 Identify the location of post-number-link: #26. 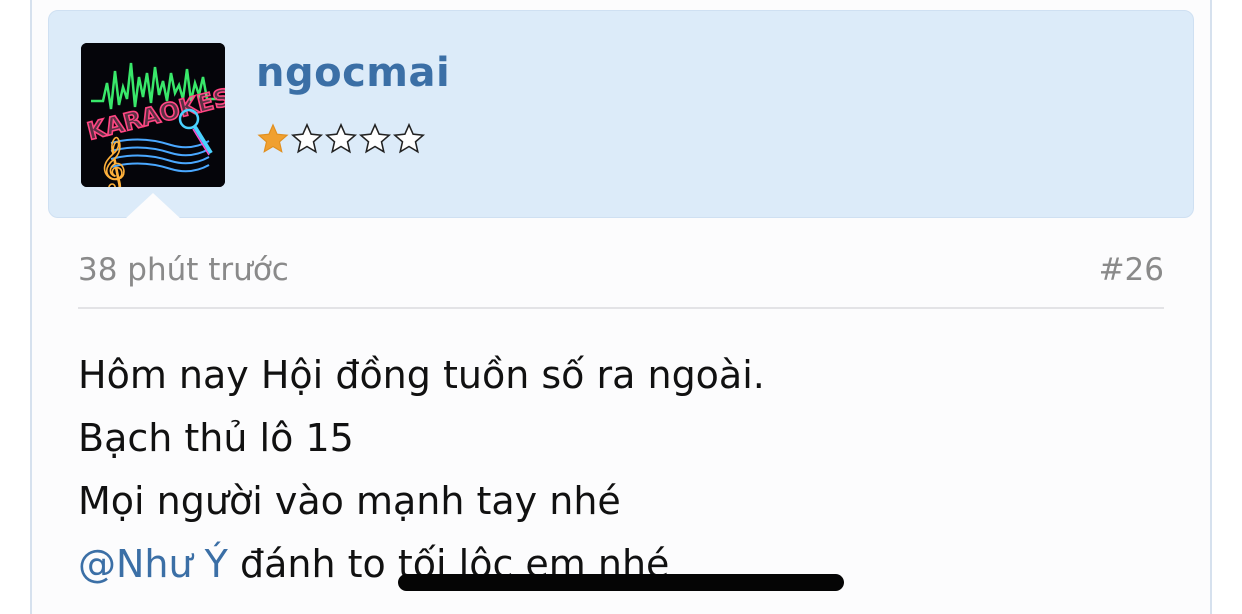
(1131, 270).